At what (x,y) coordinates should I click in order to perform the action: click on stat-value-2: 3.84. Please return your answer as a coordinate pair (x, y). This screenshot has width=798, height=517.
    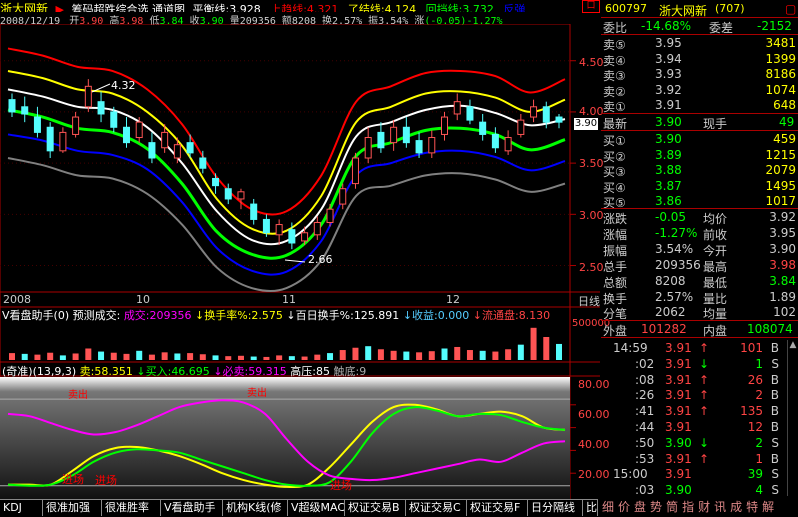
    Looking at the image, I should click on (782, 280).